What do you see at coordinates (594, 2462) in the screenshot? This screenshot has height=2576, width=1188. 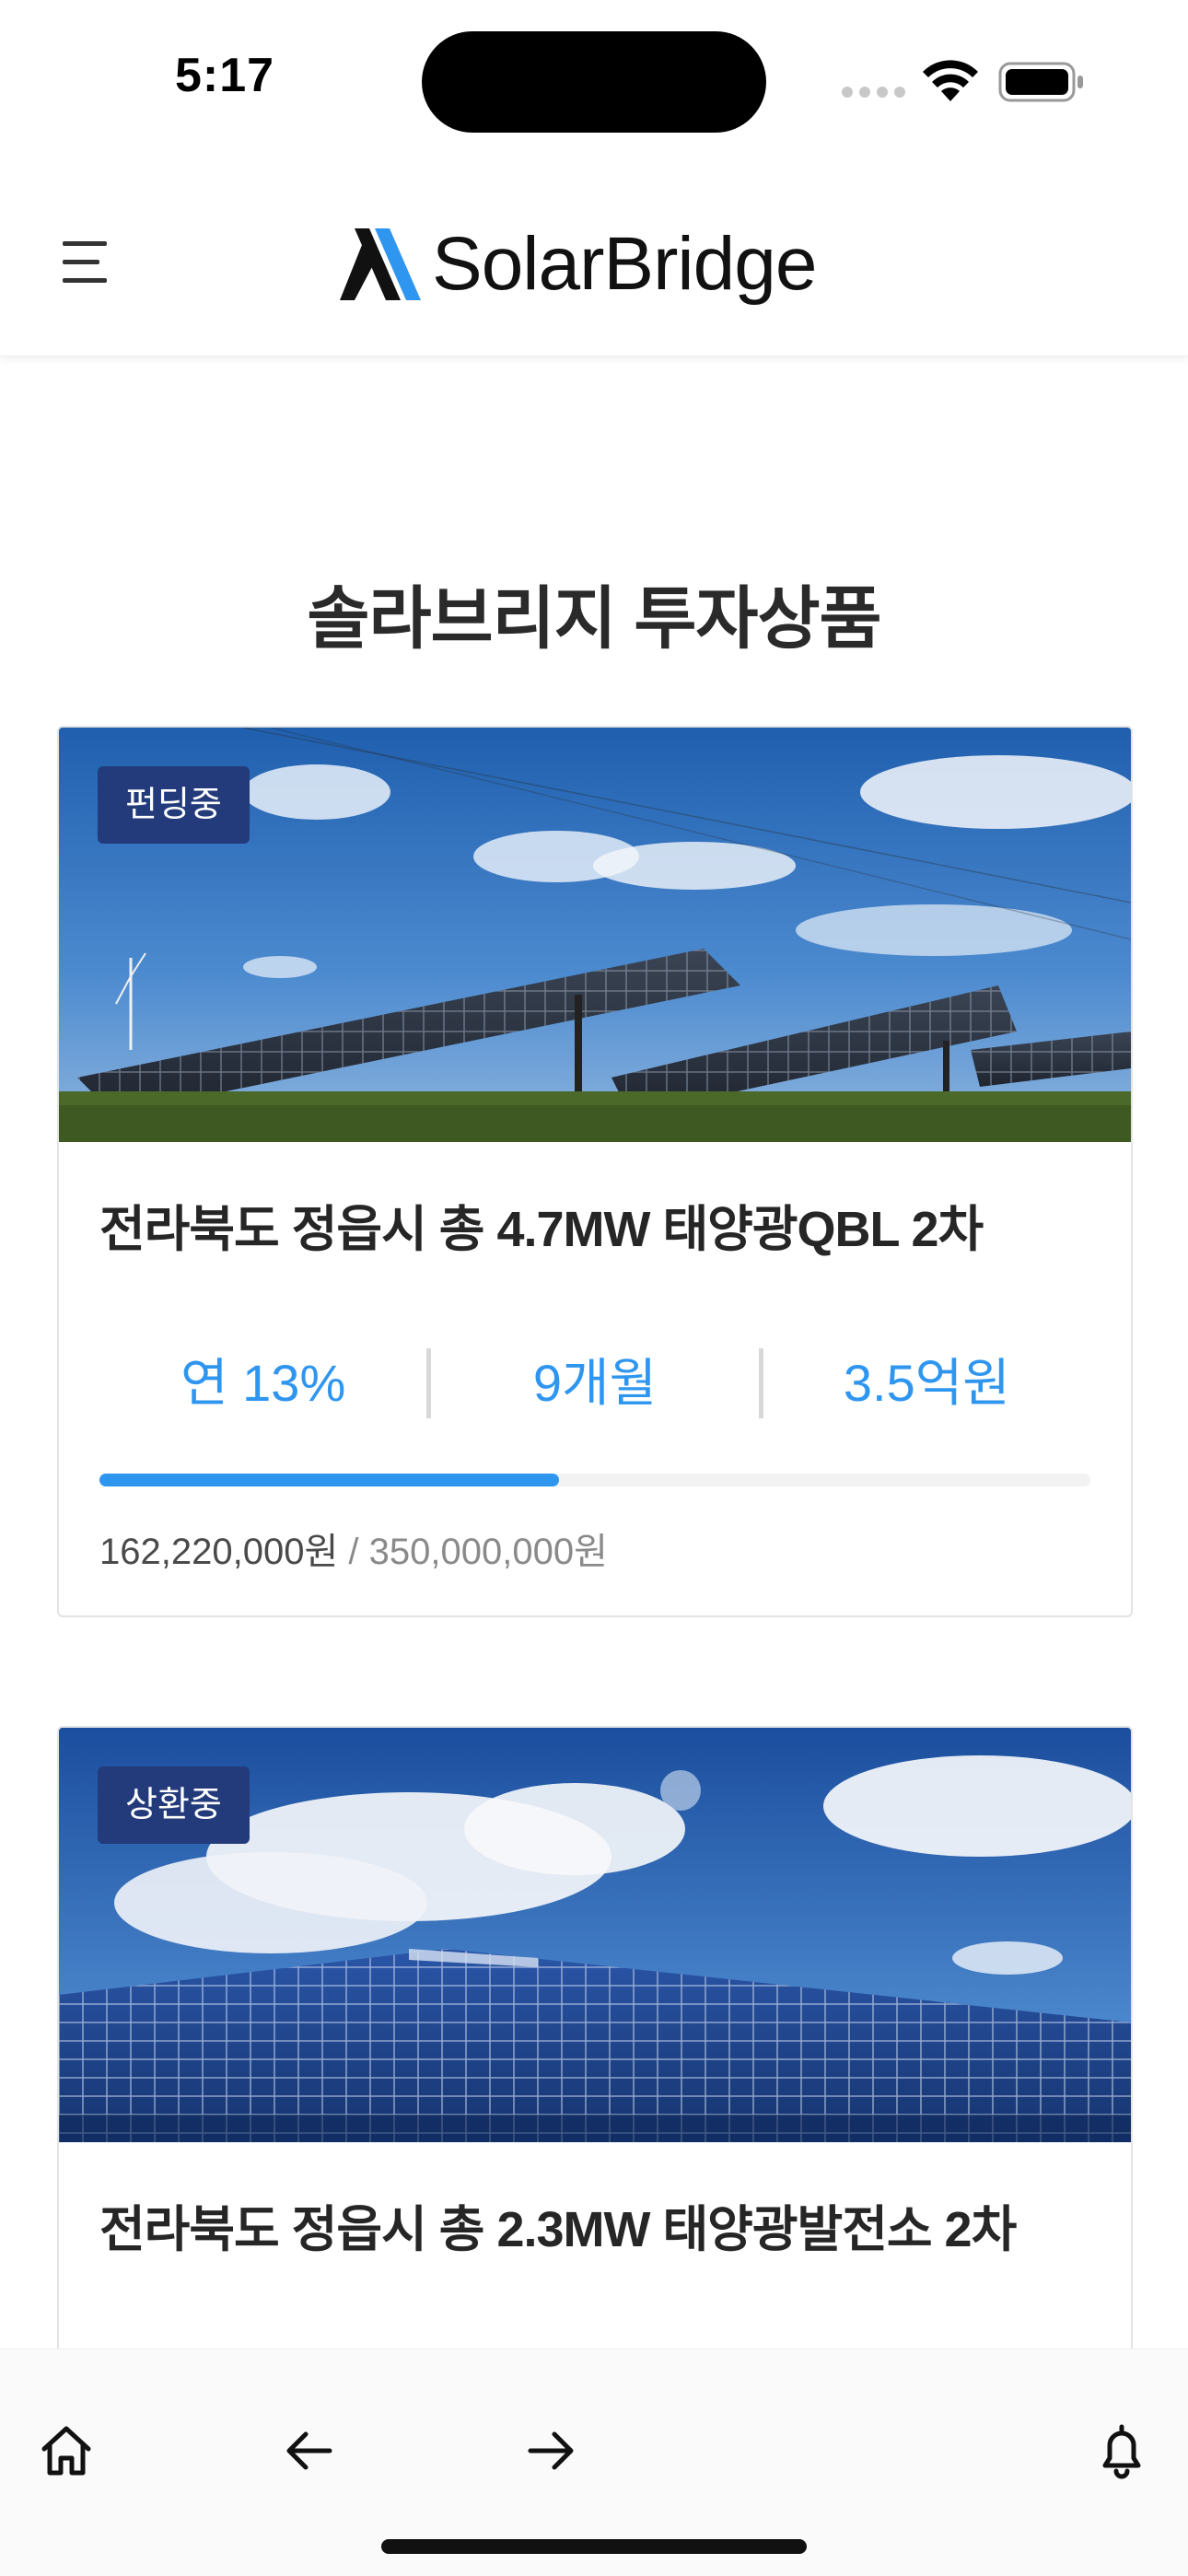 I see `bottom-toolbar` at bounding box center [594, 2462].